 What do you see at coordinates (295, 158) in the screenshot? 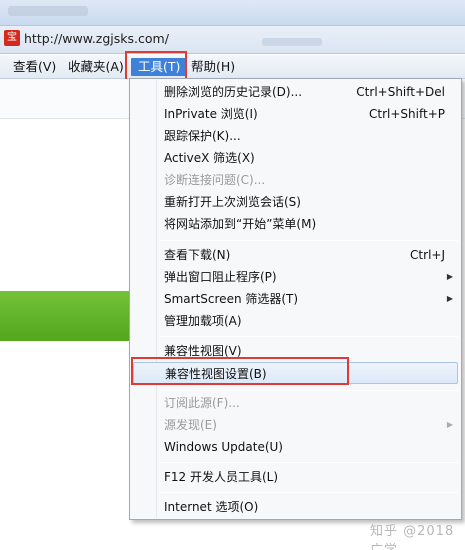
I see `menu-item-activex-filter: ActiveX 筛选(X)` at bounding box center [295, 158].